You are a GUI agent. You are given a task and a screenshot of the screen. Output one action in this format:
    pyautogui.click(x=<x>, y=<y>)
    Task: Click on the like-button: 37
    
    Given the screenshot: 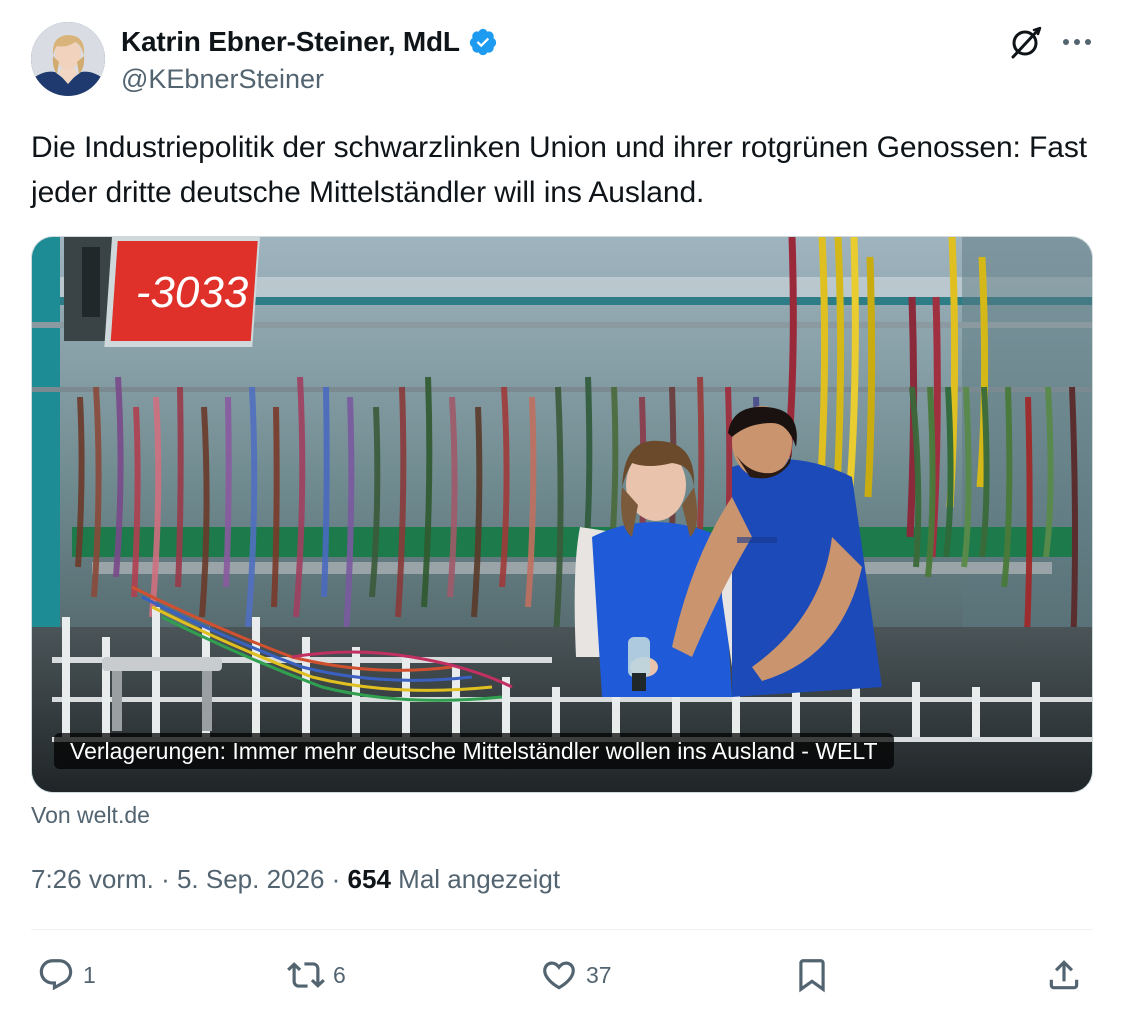 What is the action you would take?
    pyautogui.click(x=576, y=975)
    